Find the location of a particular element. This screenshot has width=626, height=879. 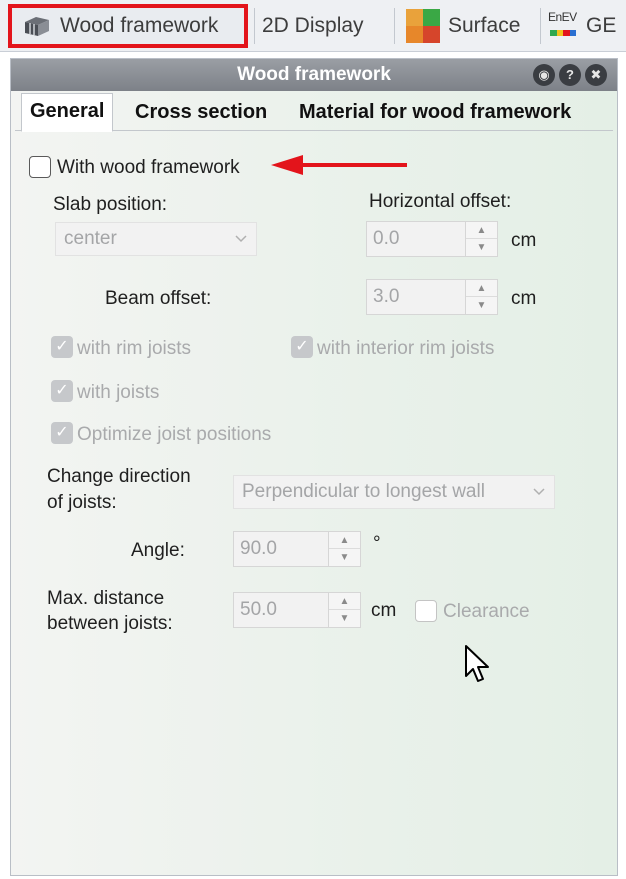

with-rim-joists-checkbox: ✓ is located at coordinates (62, 347).